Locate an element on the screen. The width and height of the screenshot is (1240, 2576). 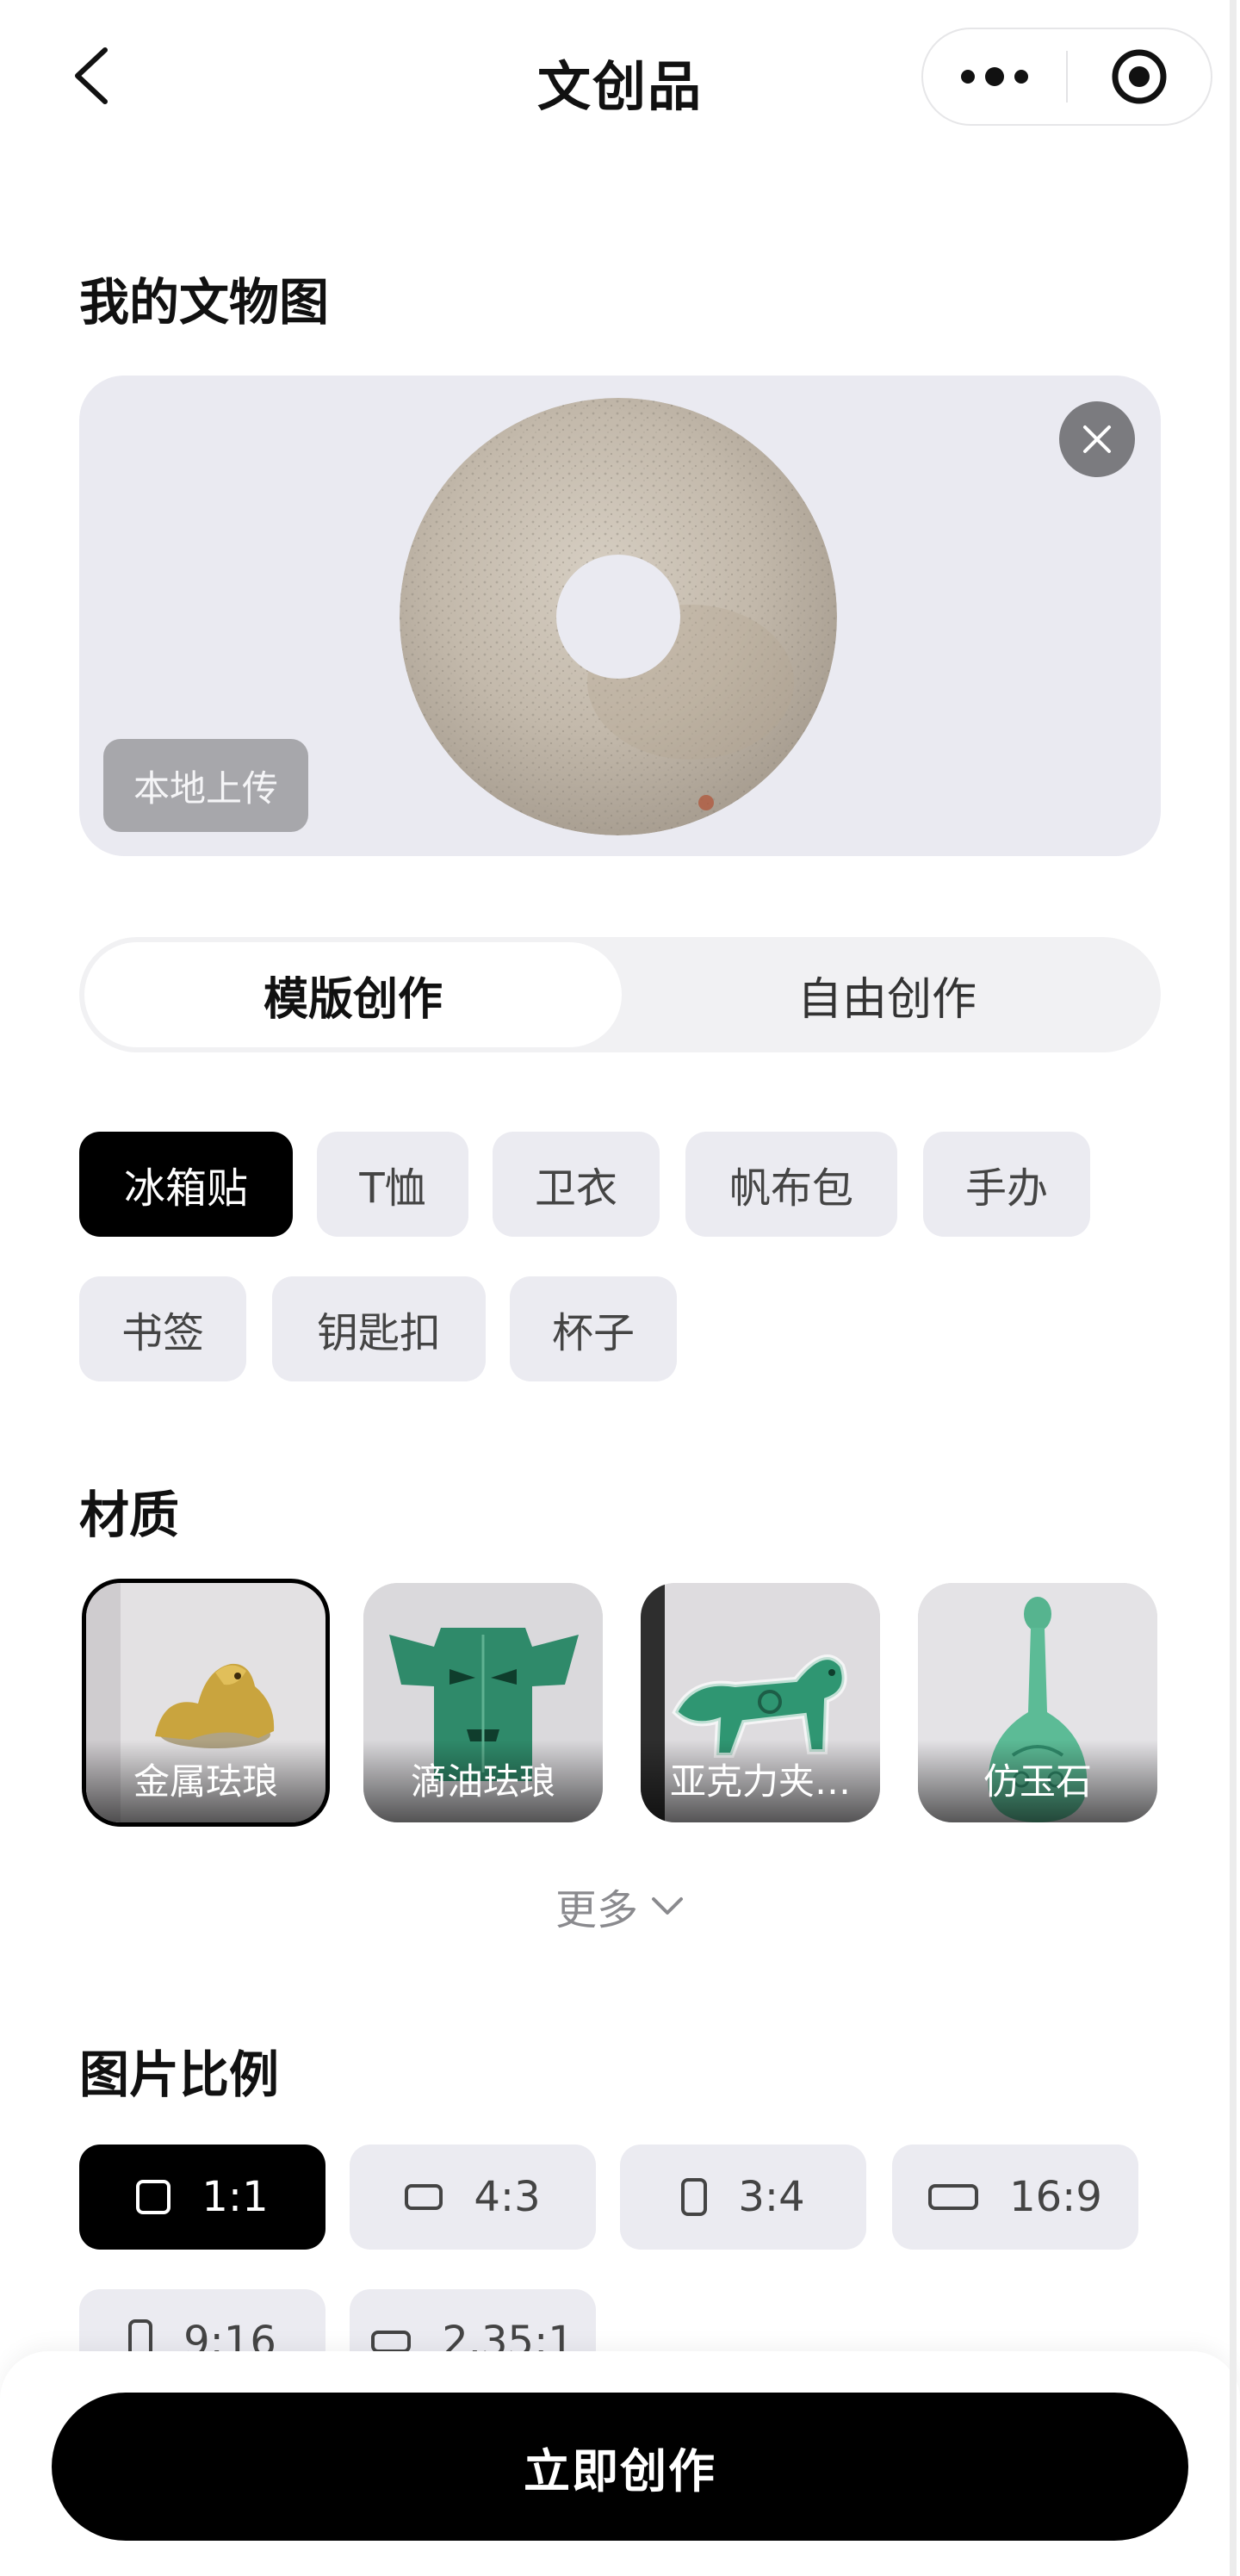
creation-mode-switch: 模版创作 自由创作 is located at coordinates (620, 995).